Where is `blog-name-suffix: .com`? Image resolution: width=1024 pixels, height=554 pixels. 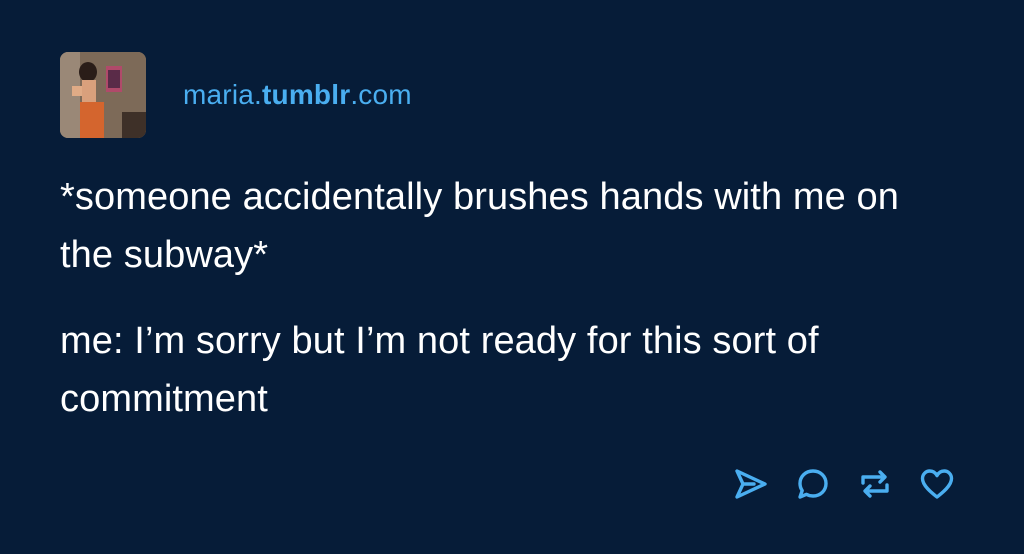
blog-name-suffix: .com is located at coordinates (381, 94).